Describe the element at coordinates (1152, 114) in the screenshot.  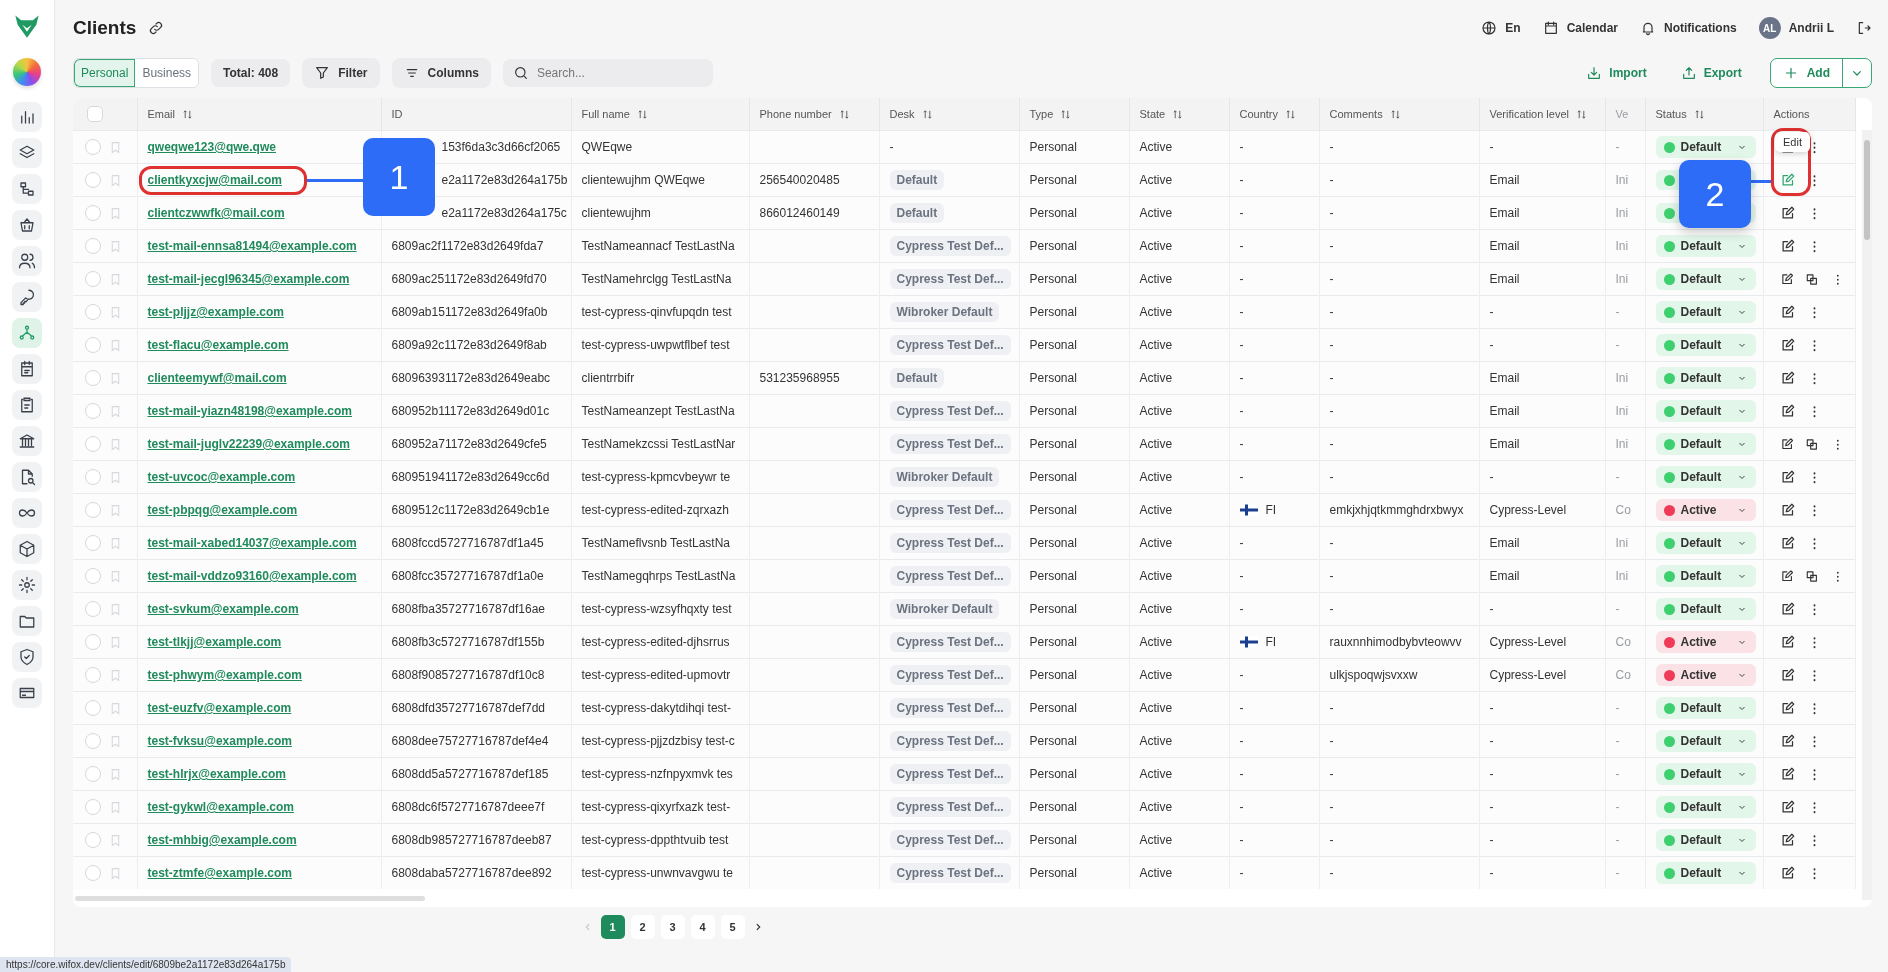
I see `column-header: State` at that location.